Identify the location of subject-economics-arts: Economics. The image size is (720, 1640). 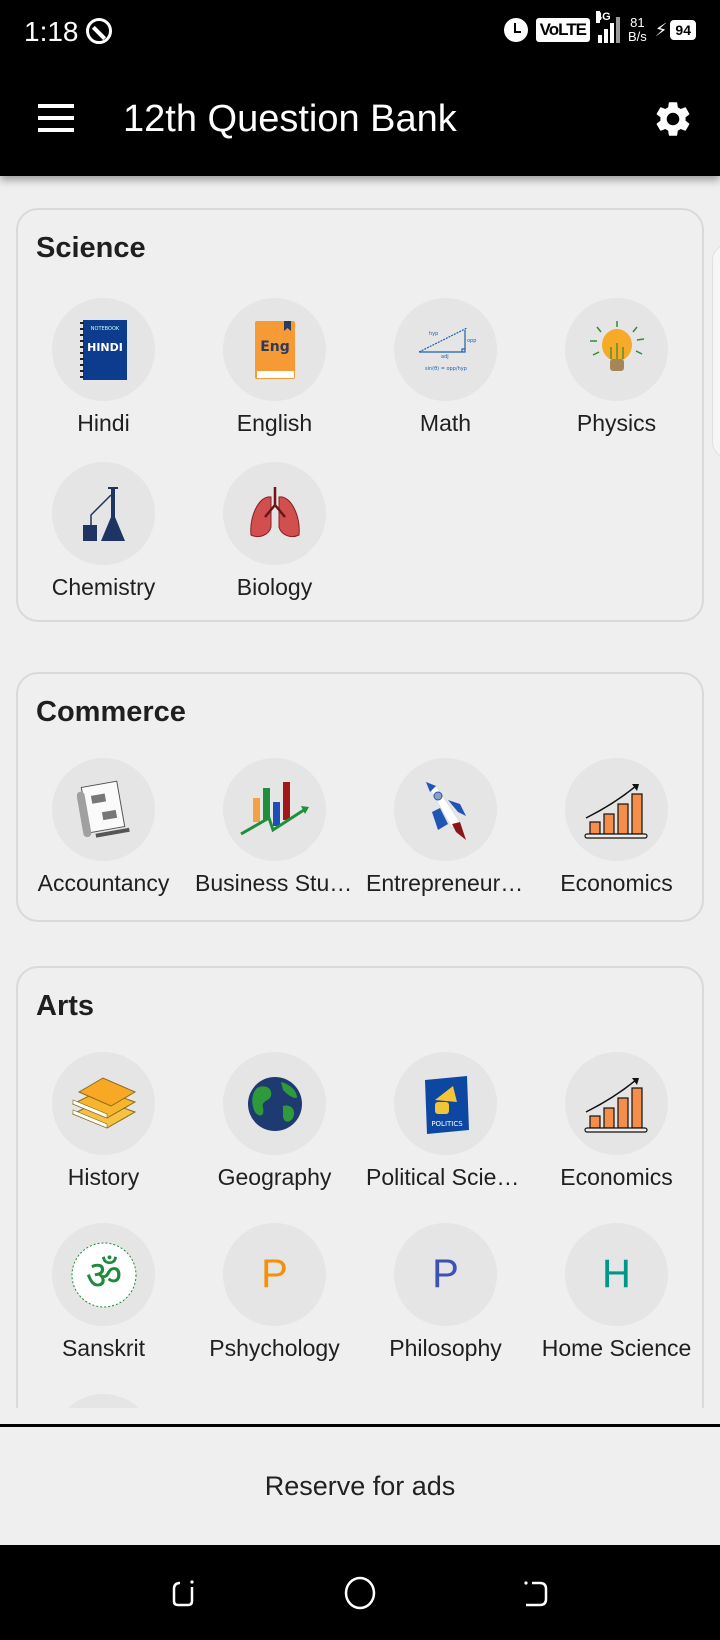
(616, 1137).